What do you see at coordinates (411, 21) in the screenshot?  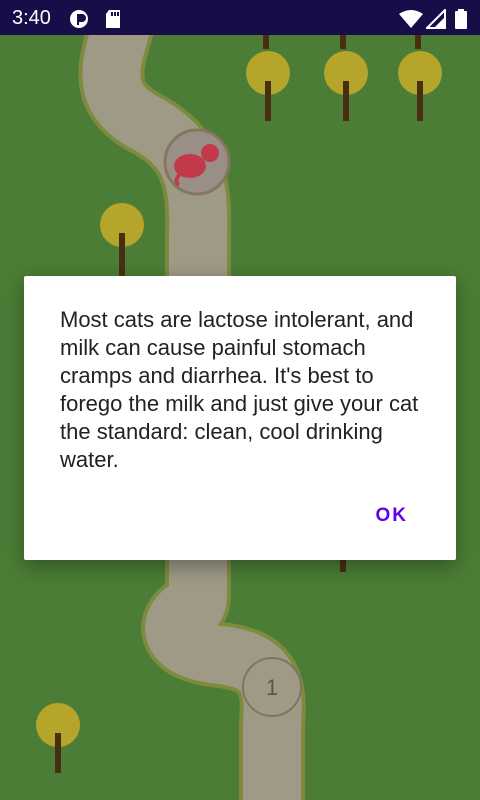 I see `wifi-icon` at bounding box center [411, 21].